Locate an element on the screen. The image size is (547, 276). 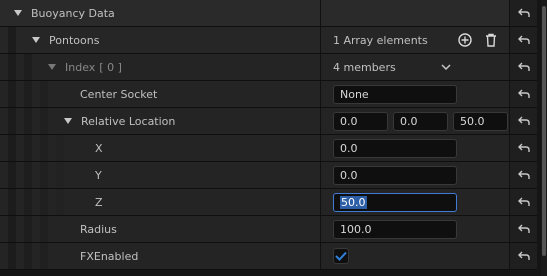
index-number: [ 0 ] is located at coordinates (110, 67).